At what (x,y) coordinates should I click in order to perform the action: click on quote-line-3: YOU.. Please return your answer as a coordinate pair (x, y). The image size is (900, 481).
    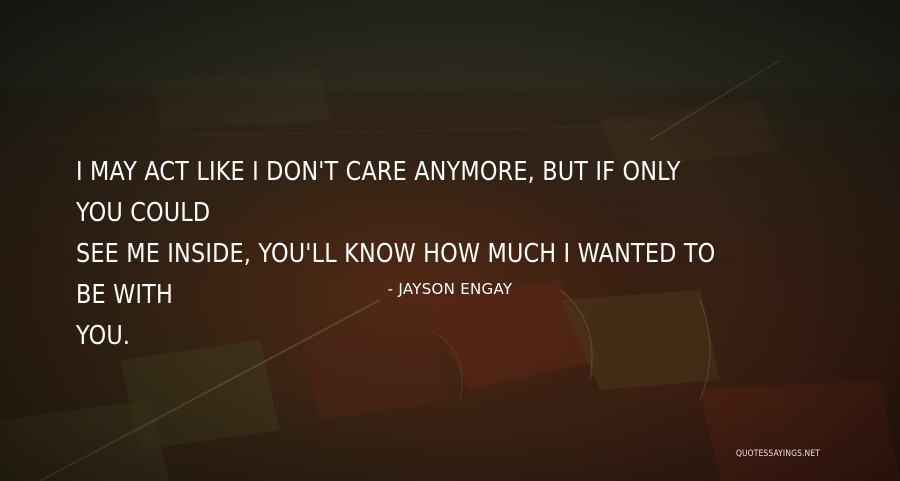
    Looking at the image, I should click on (103, 336).